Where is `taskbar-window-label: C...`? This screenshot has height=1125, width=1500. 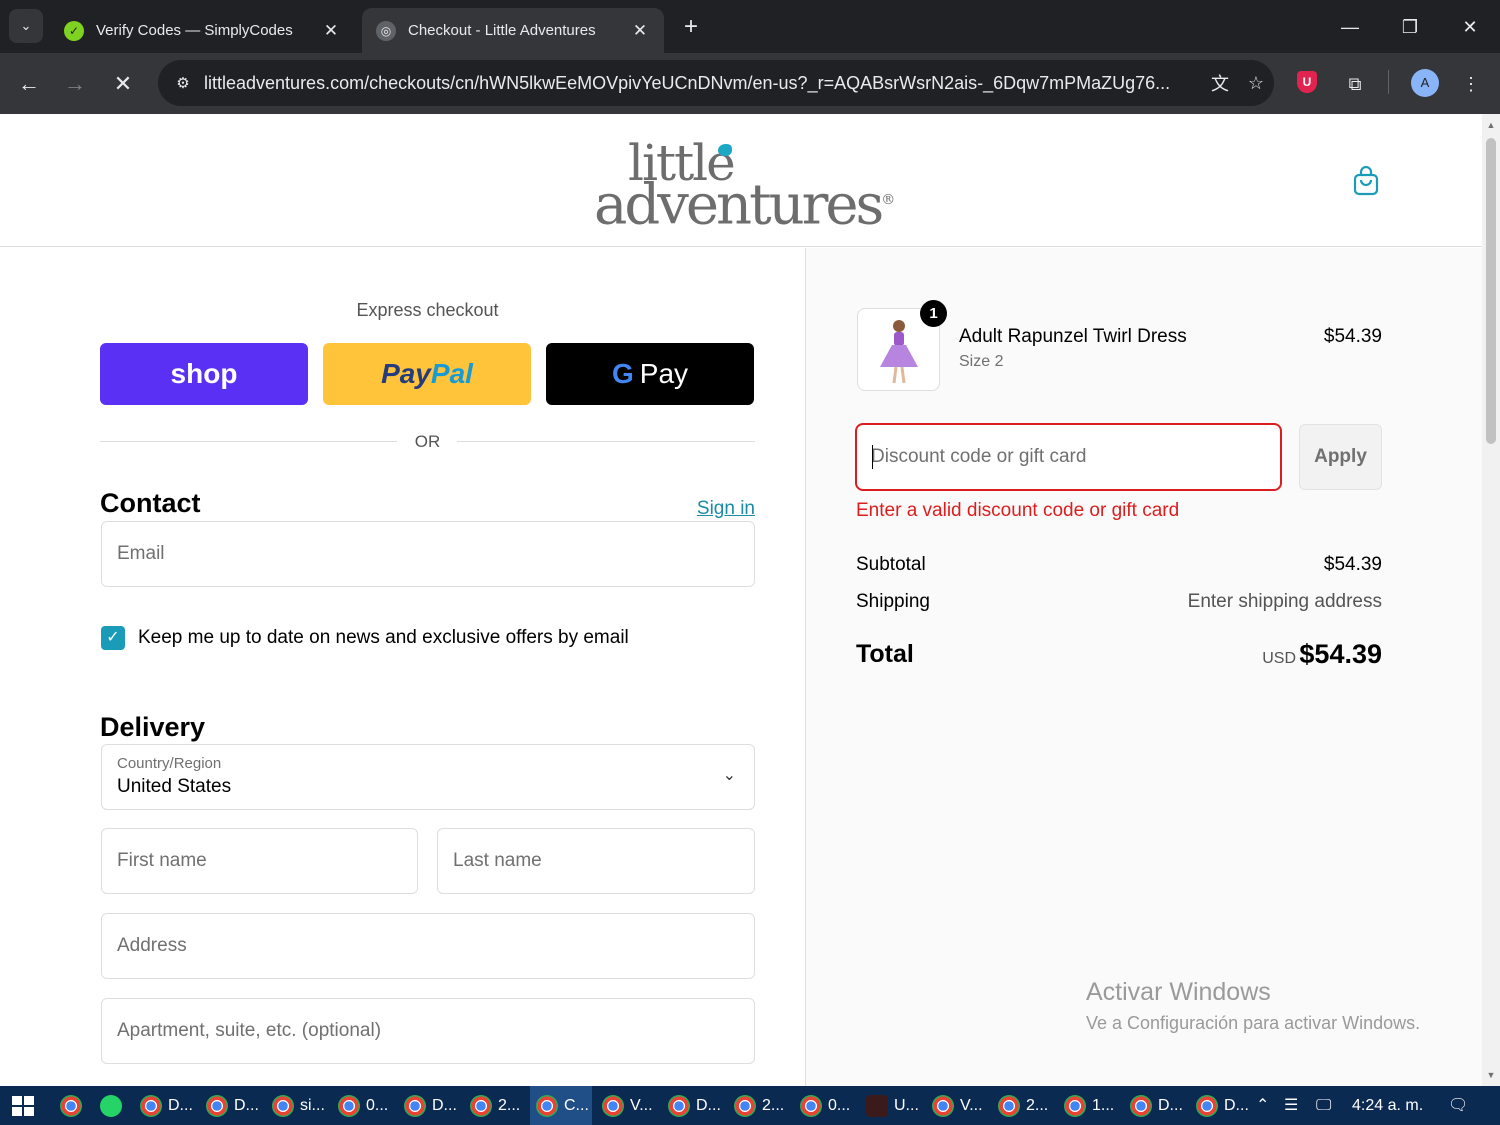
taskbar-window-label: C... is located at coordinates (576, 1105).